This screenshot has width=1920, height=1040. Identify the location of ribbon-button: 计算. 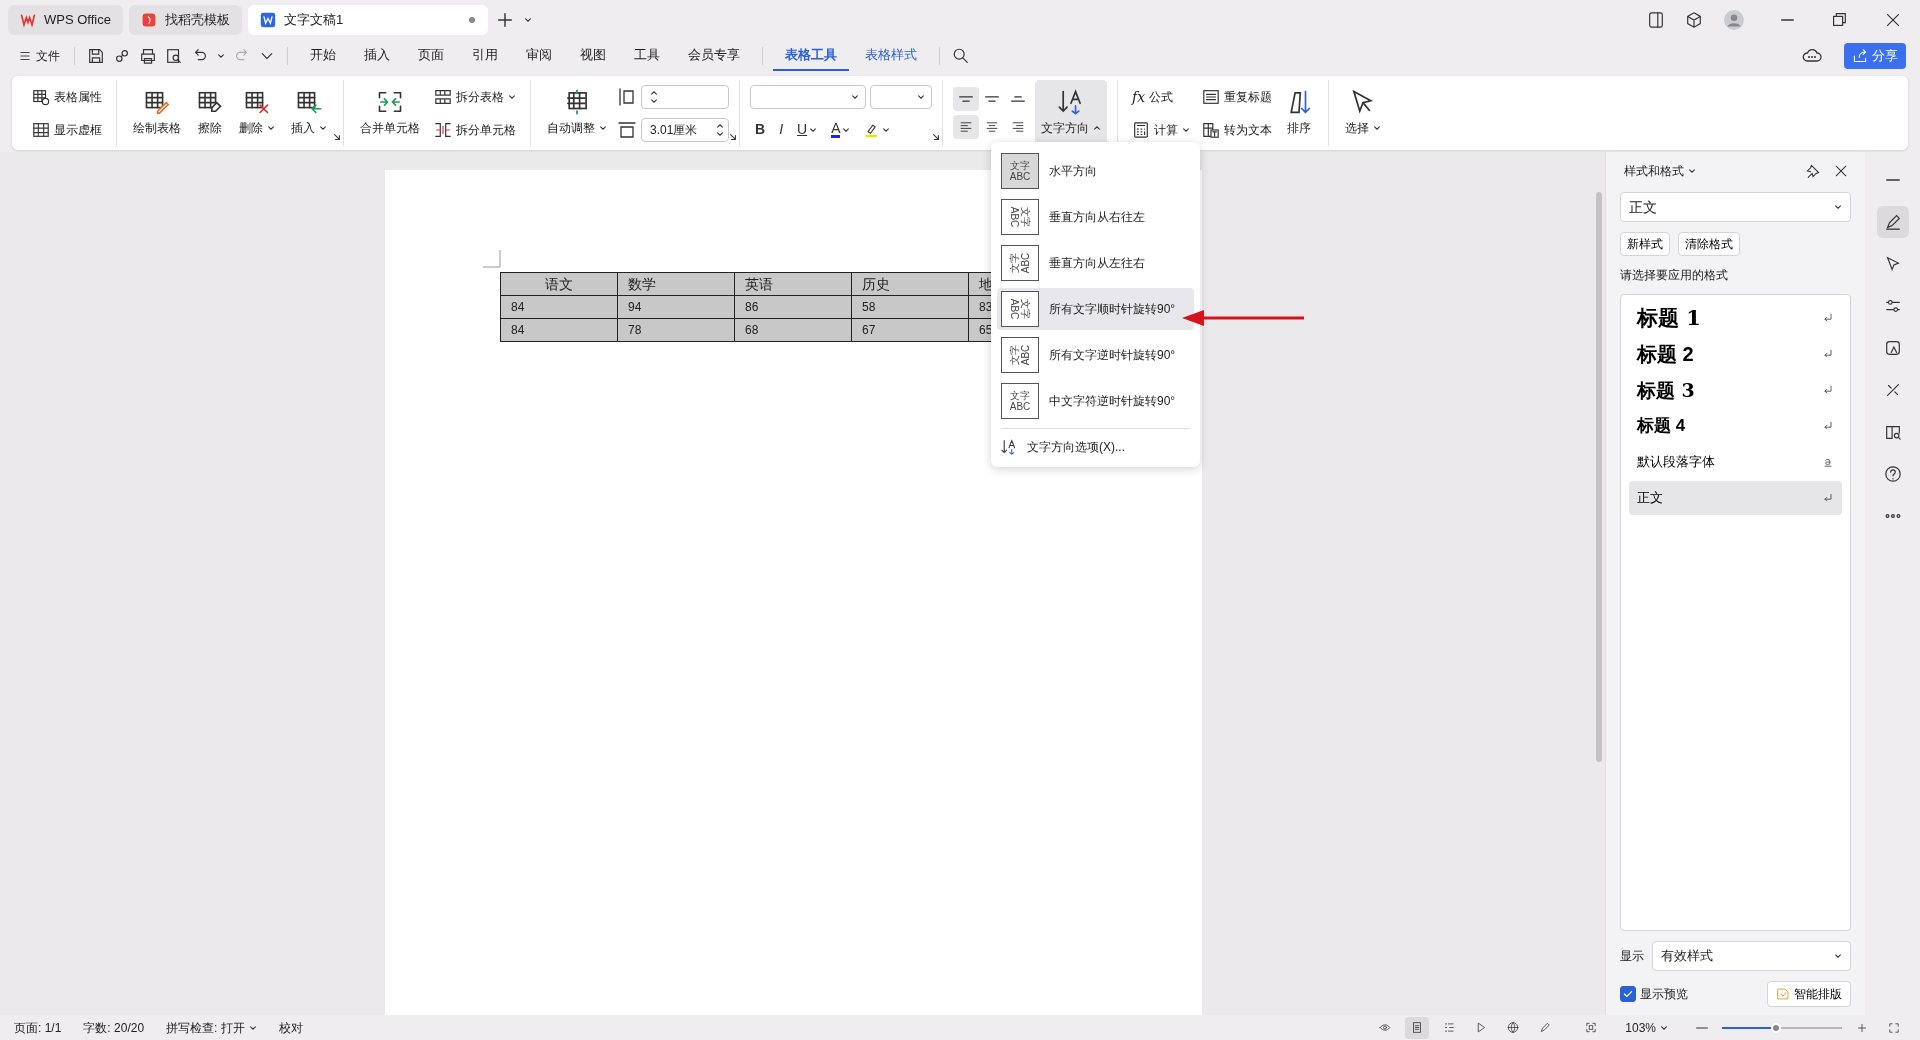
(1161, 130).